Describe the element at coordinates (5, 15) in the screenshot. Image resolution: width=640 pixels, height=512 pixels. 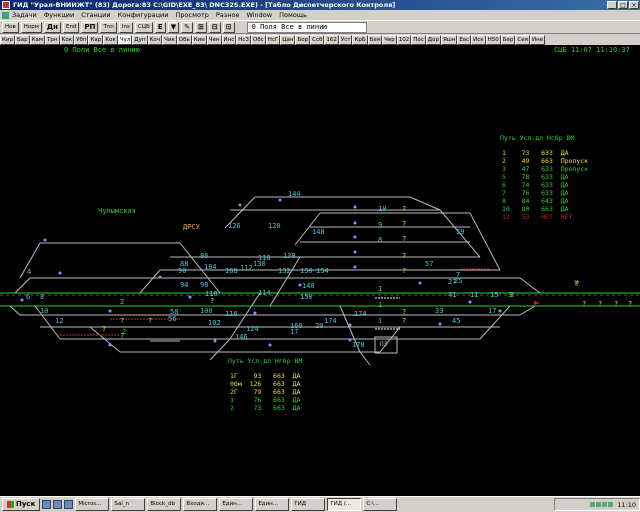
I see `document-icon` at that location.